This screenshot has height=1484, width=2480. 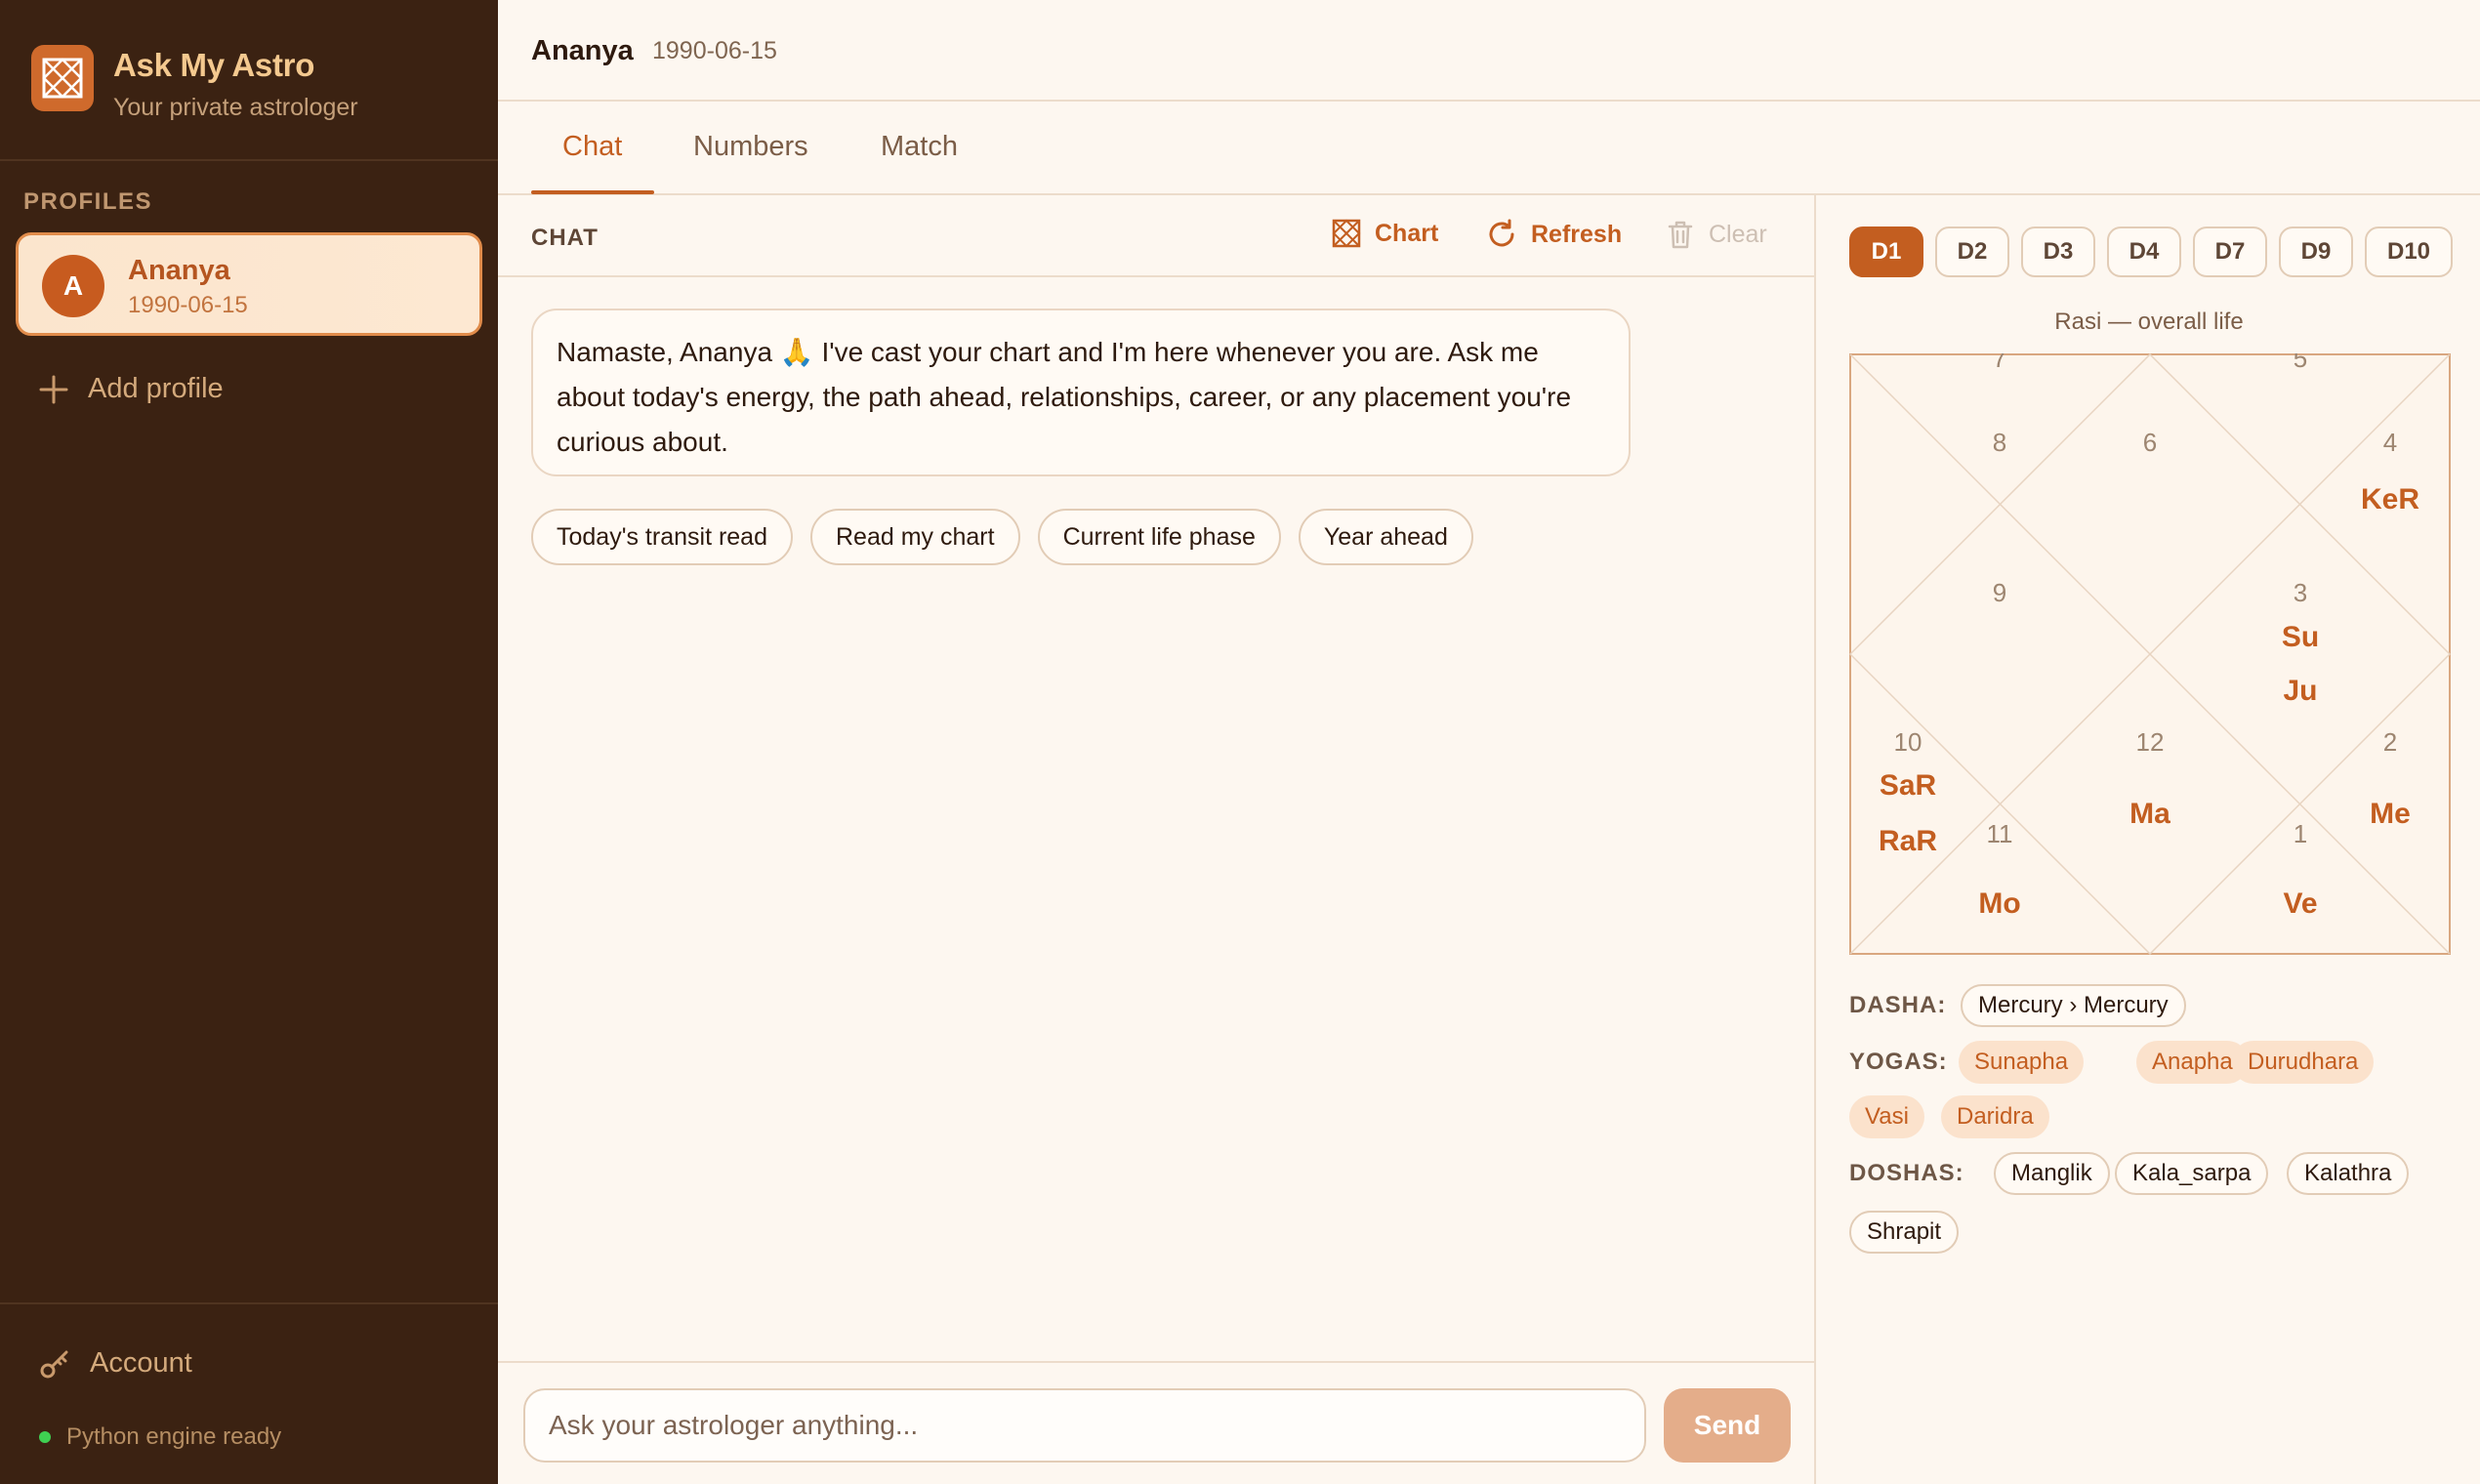 What do you see at coordinates (194, 83) in the screenshot?
I see `brand: Ask My Astro Your private astrologer` at bounding box center [194, 83].